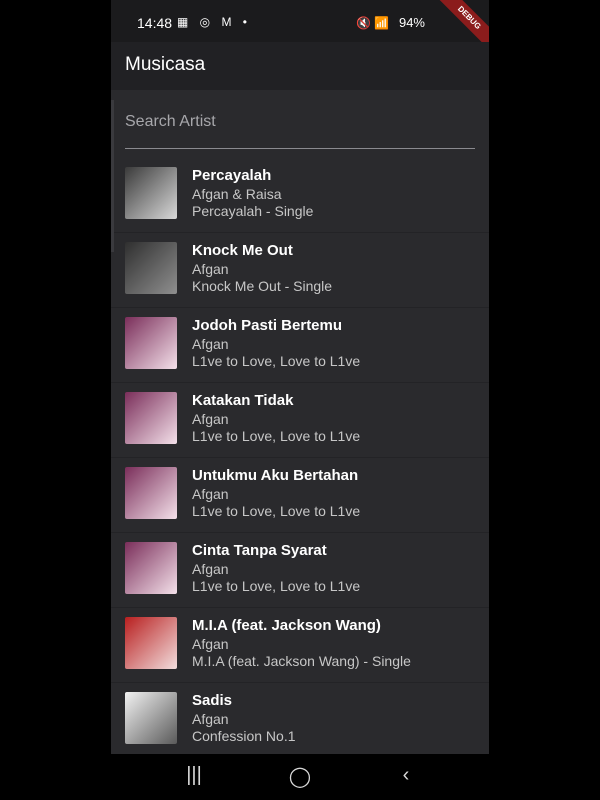  What do you see at coordinates (373, 23) in the screenshot?
I see `signal-icons: 🔇 📶` at bounding box center [373, 23].